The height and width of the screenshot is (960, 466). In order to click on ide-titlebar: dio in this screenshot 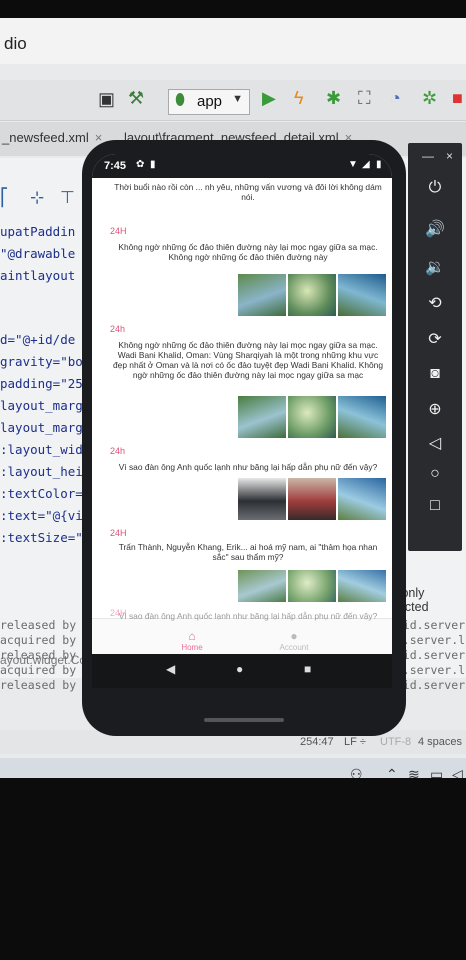, I will do `click(233, 41)`.